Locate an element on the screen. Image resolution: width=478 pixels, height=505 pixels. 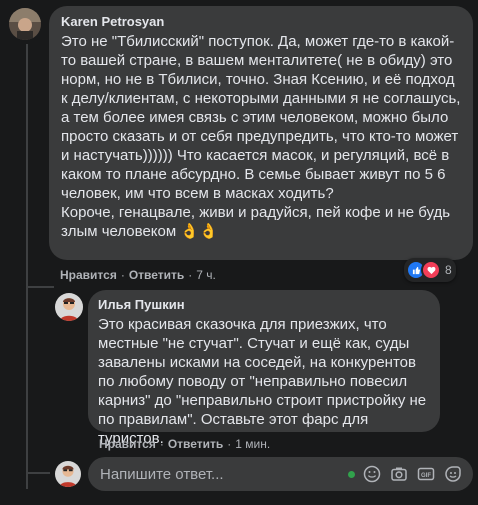
avatar-karen is located at coordinates (25, 24).